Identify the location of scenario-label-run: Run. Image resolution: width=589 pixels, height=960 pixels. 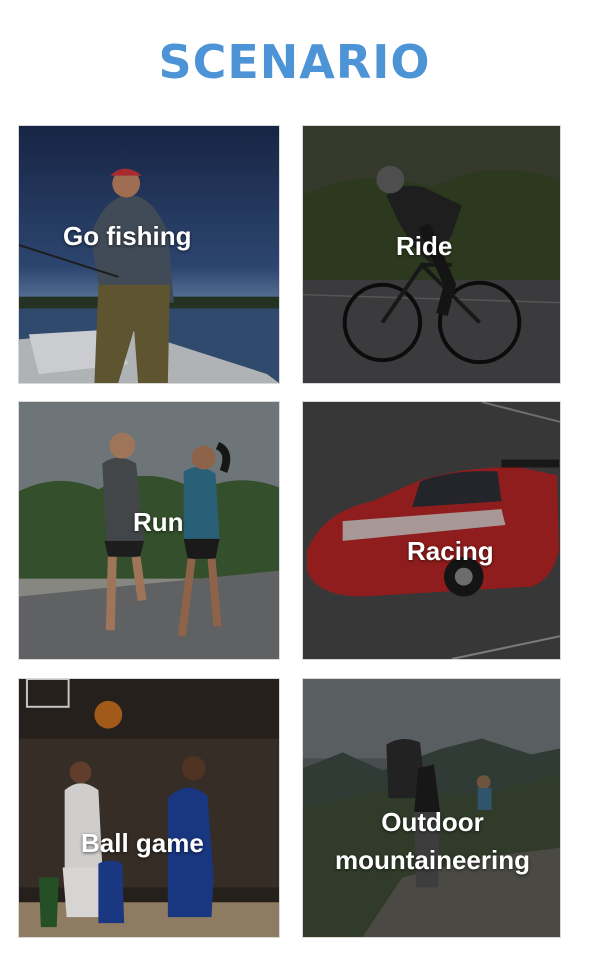
(158, 522).